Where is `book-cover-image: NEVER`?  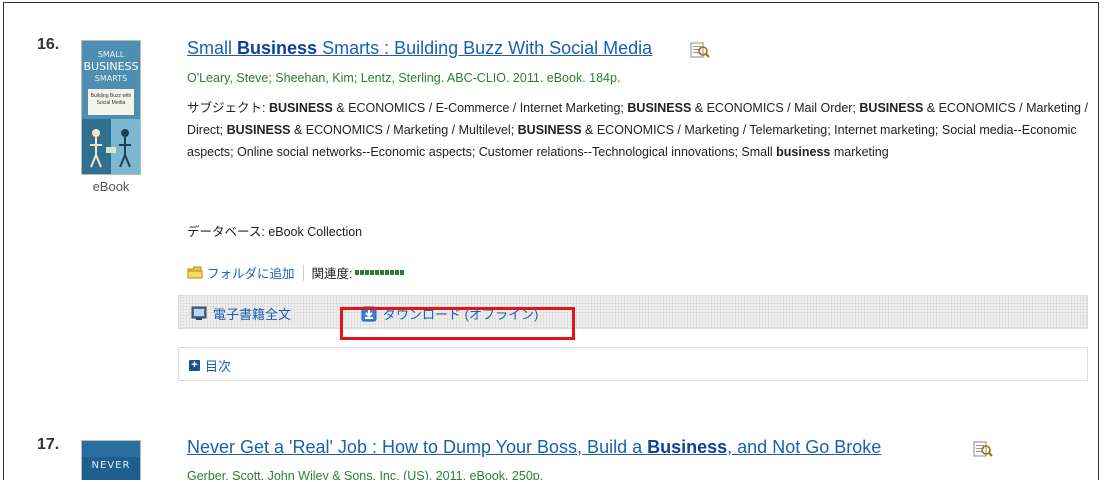 book-cover-image: NEVER is located at coordinates (111, 460).